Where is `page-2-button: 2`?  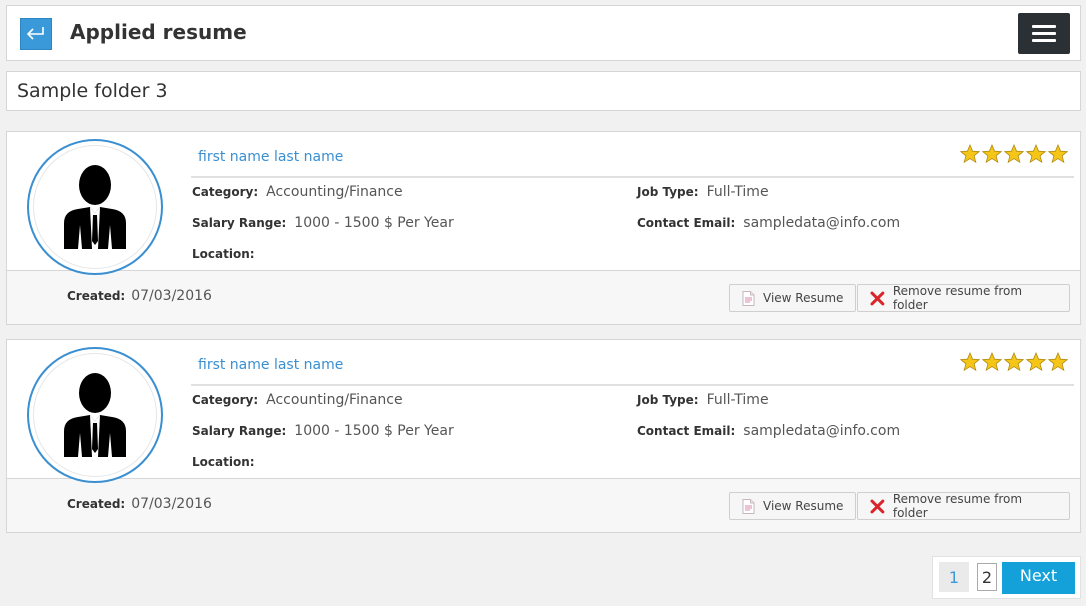
page-2-button: 2 is located at coordinates (987, 577).